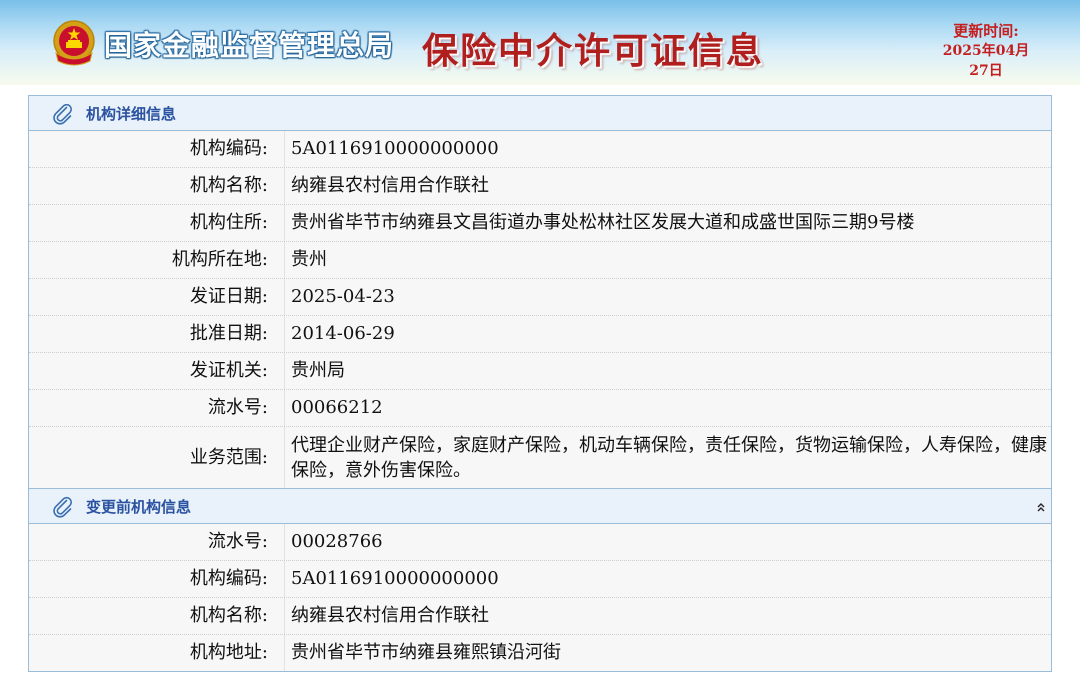 The image size is (1080, 690). I want to click on update-label: 更新时间:, so click(986, 31).